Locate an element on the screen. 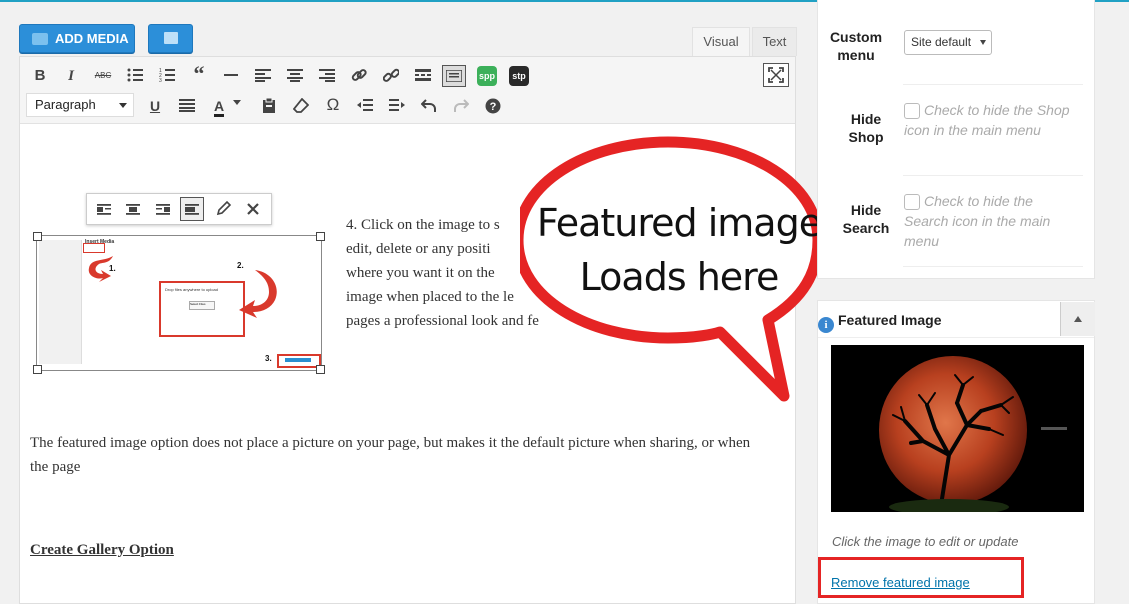 The image size is (1129, 604). align-center-icon is located at coordinates (295, 76).